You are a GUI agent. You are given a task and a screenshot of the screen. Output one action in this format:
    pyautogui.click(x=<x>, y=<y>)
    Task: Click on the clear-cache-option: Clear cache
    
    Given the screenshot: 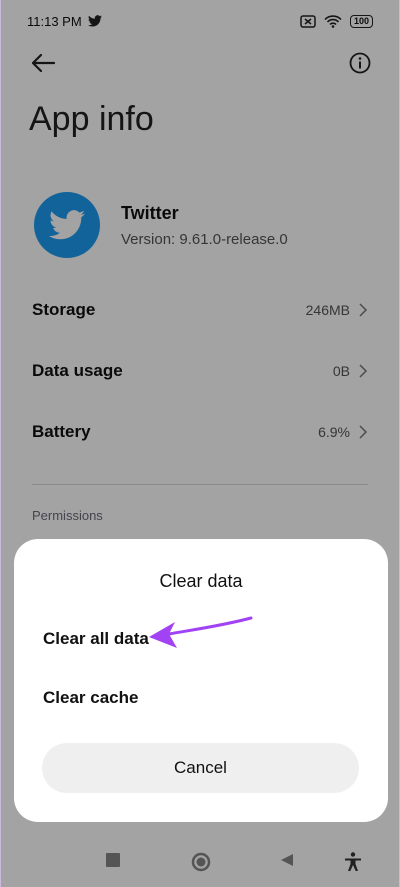 What is the action you would take?
    pyautogui.click(x=90, y=698)
    